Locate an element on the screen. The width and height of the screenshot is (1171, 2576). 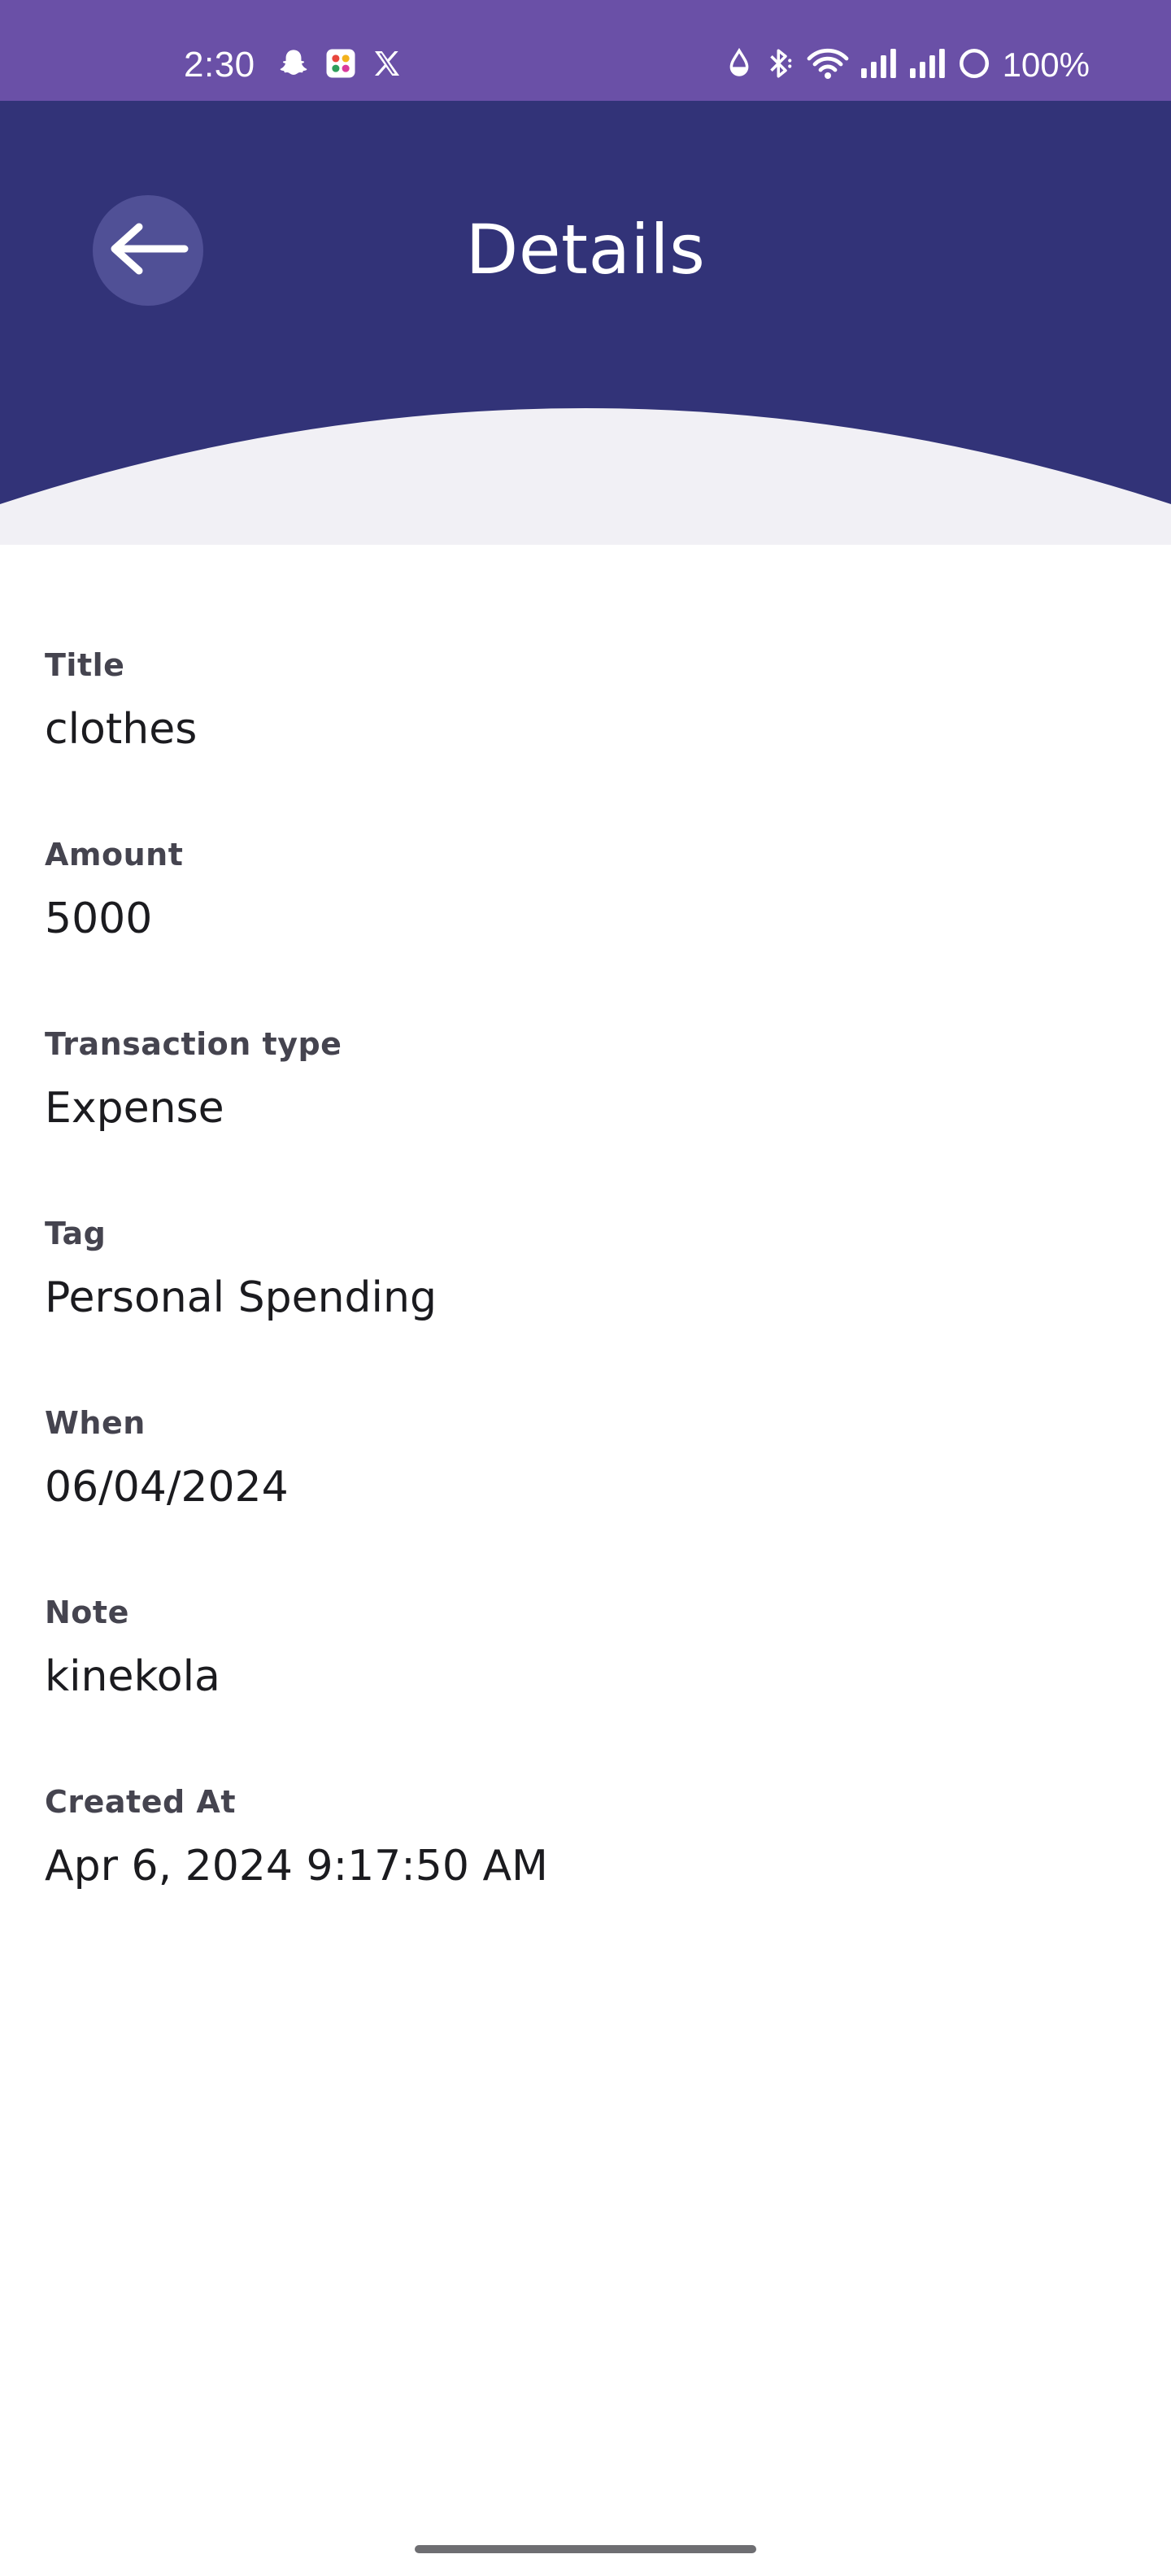
status-bar: 2:30 100% is located at coordinates (585, 51).